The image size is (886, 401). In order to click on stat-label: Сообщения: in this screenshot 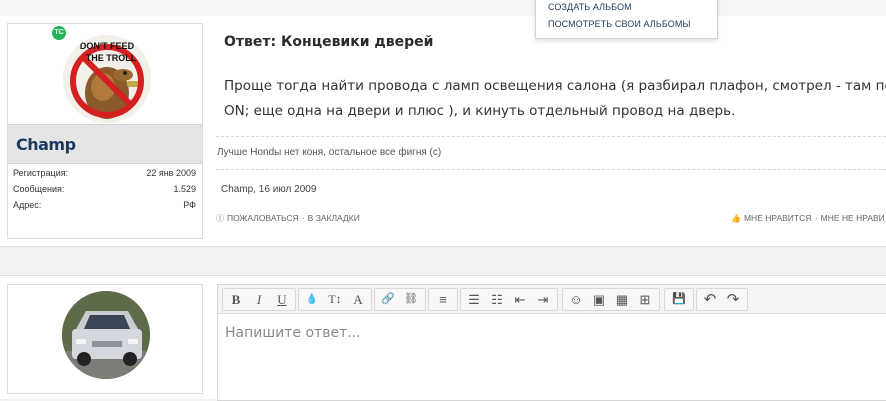, I will do `click(39, 189)`.